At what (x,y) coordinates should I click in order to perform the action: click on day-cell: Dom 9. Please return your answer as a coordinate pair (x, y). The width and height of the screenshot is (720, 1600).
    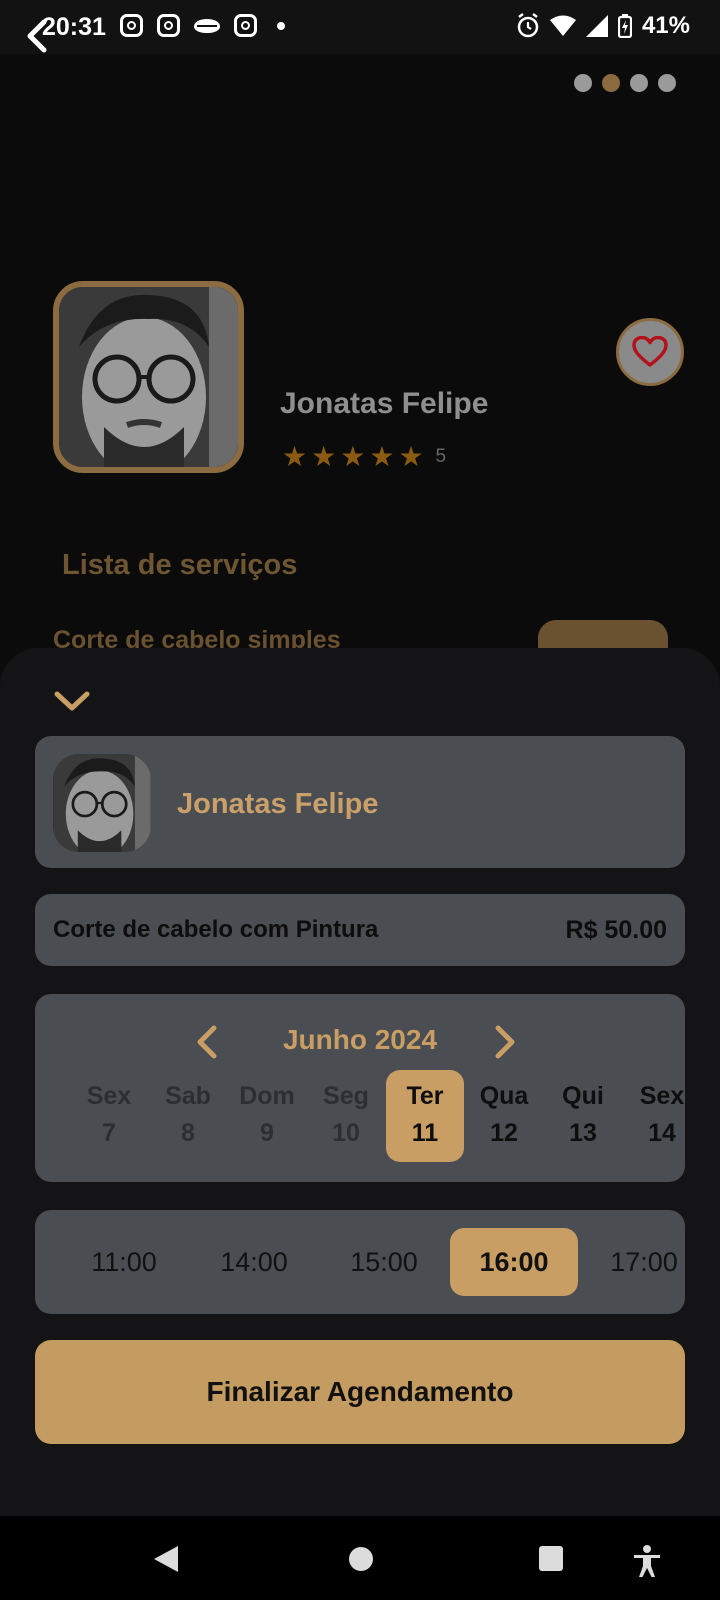
    Looking at the image, I should click on (267, 1116).